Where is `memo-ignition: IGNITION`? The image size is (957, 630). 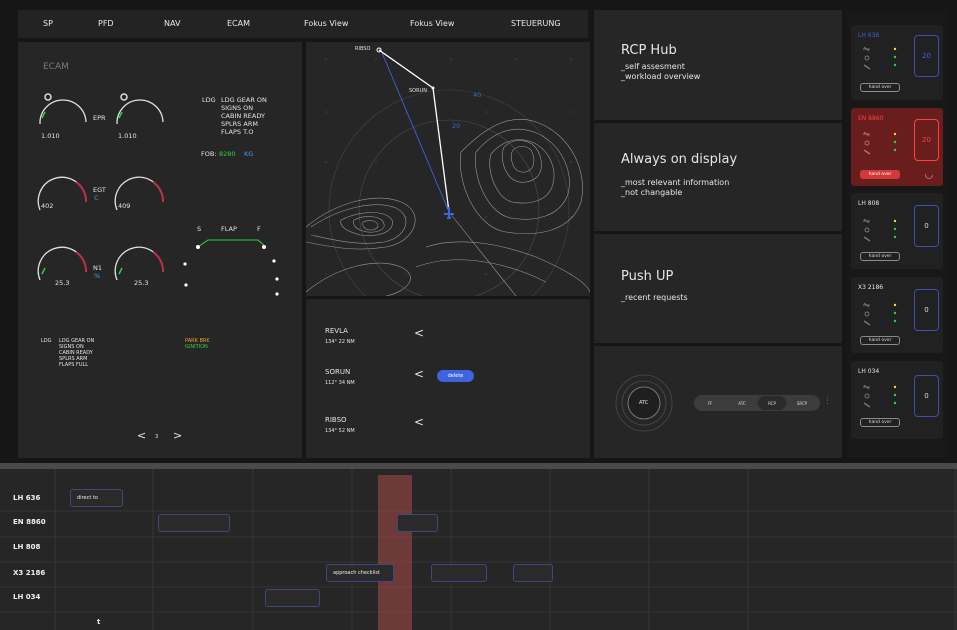
memo-ignition: IGNITION is located at coordinates (196, 347).